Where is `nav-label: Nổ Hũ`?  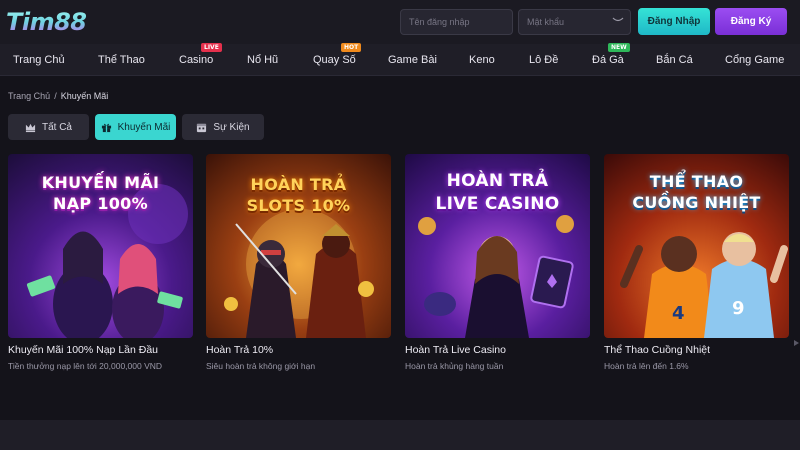
nav-label: Nổ Hũ is located at coordinates (263, 60).